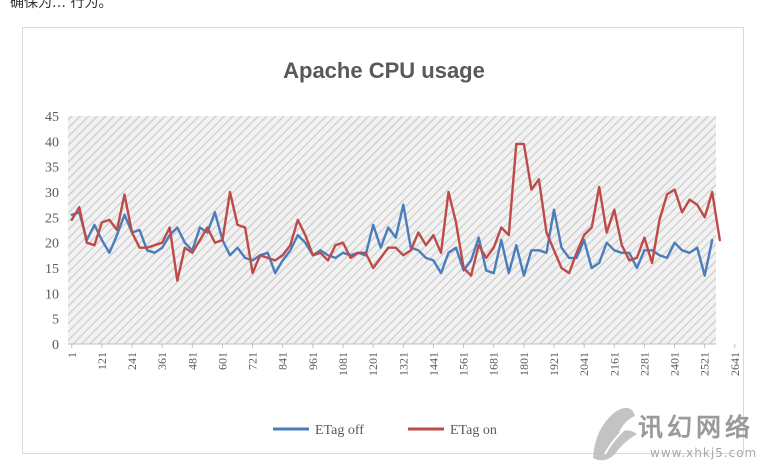 The width and height of the screenshot is (784, 468). What do you see at coordinates (524, 364) in the screenshot?
I see `x-tick-label: 1801` at bounding box center [524, 364].